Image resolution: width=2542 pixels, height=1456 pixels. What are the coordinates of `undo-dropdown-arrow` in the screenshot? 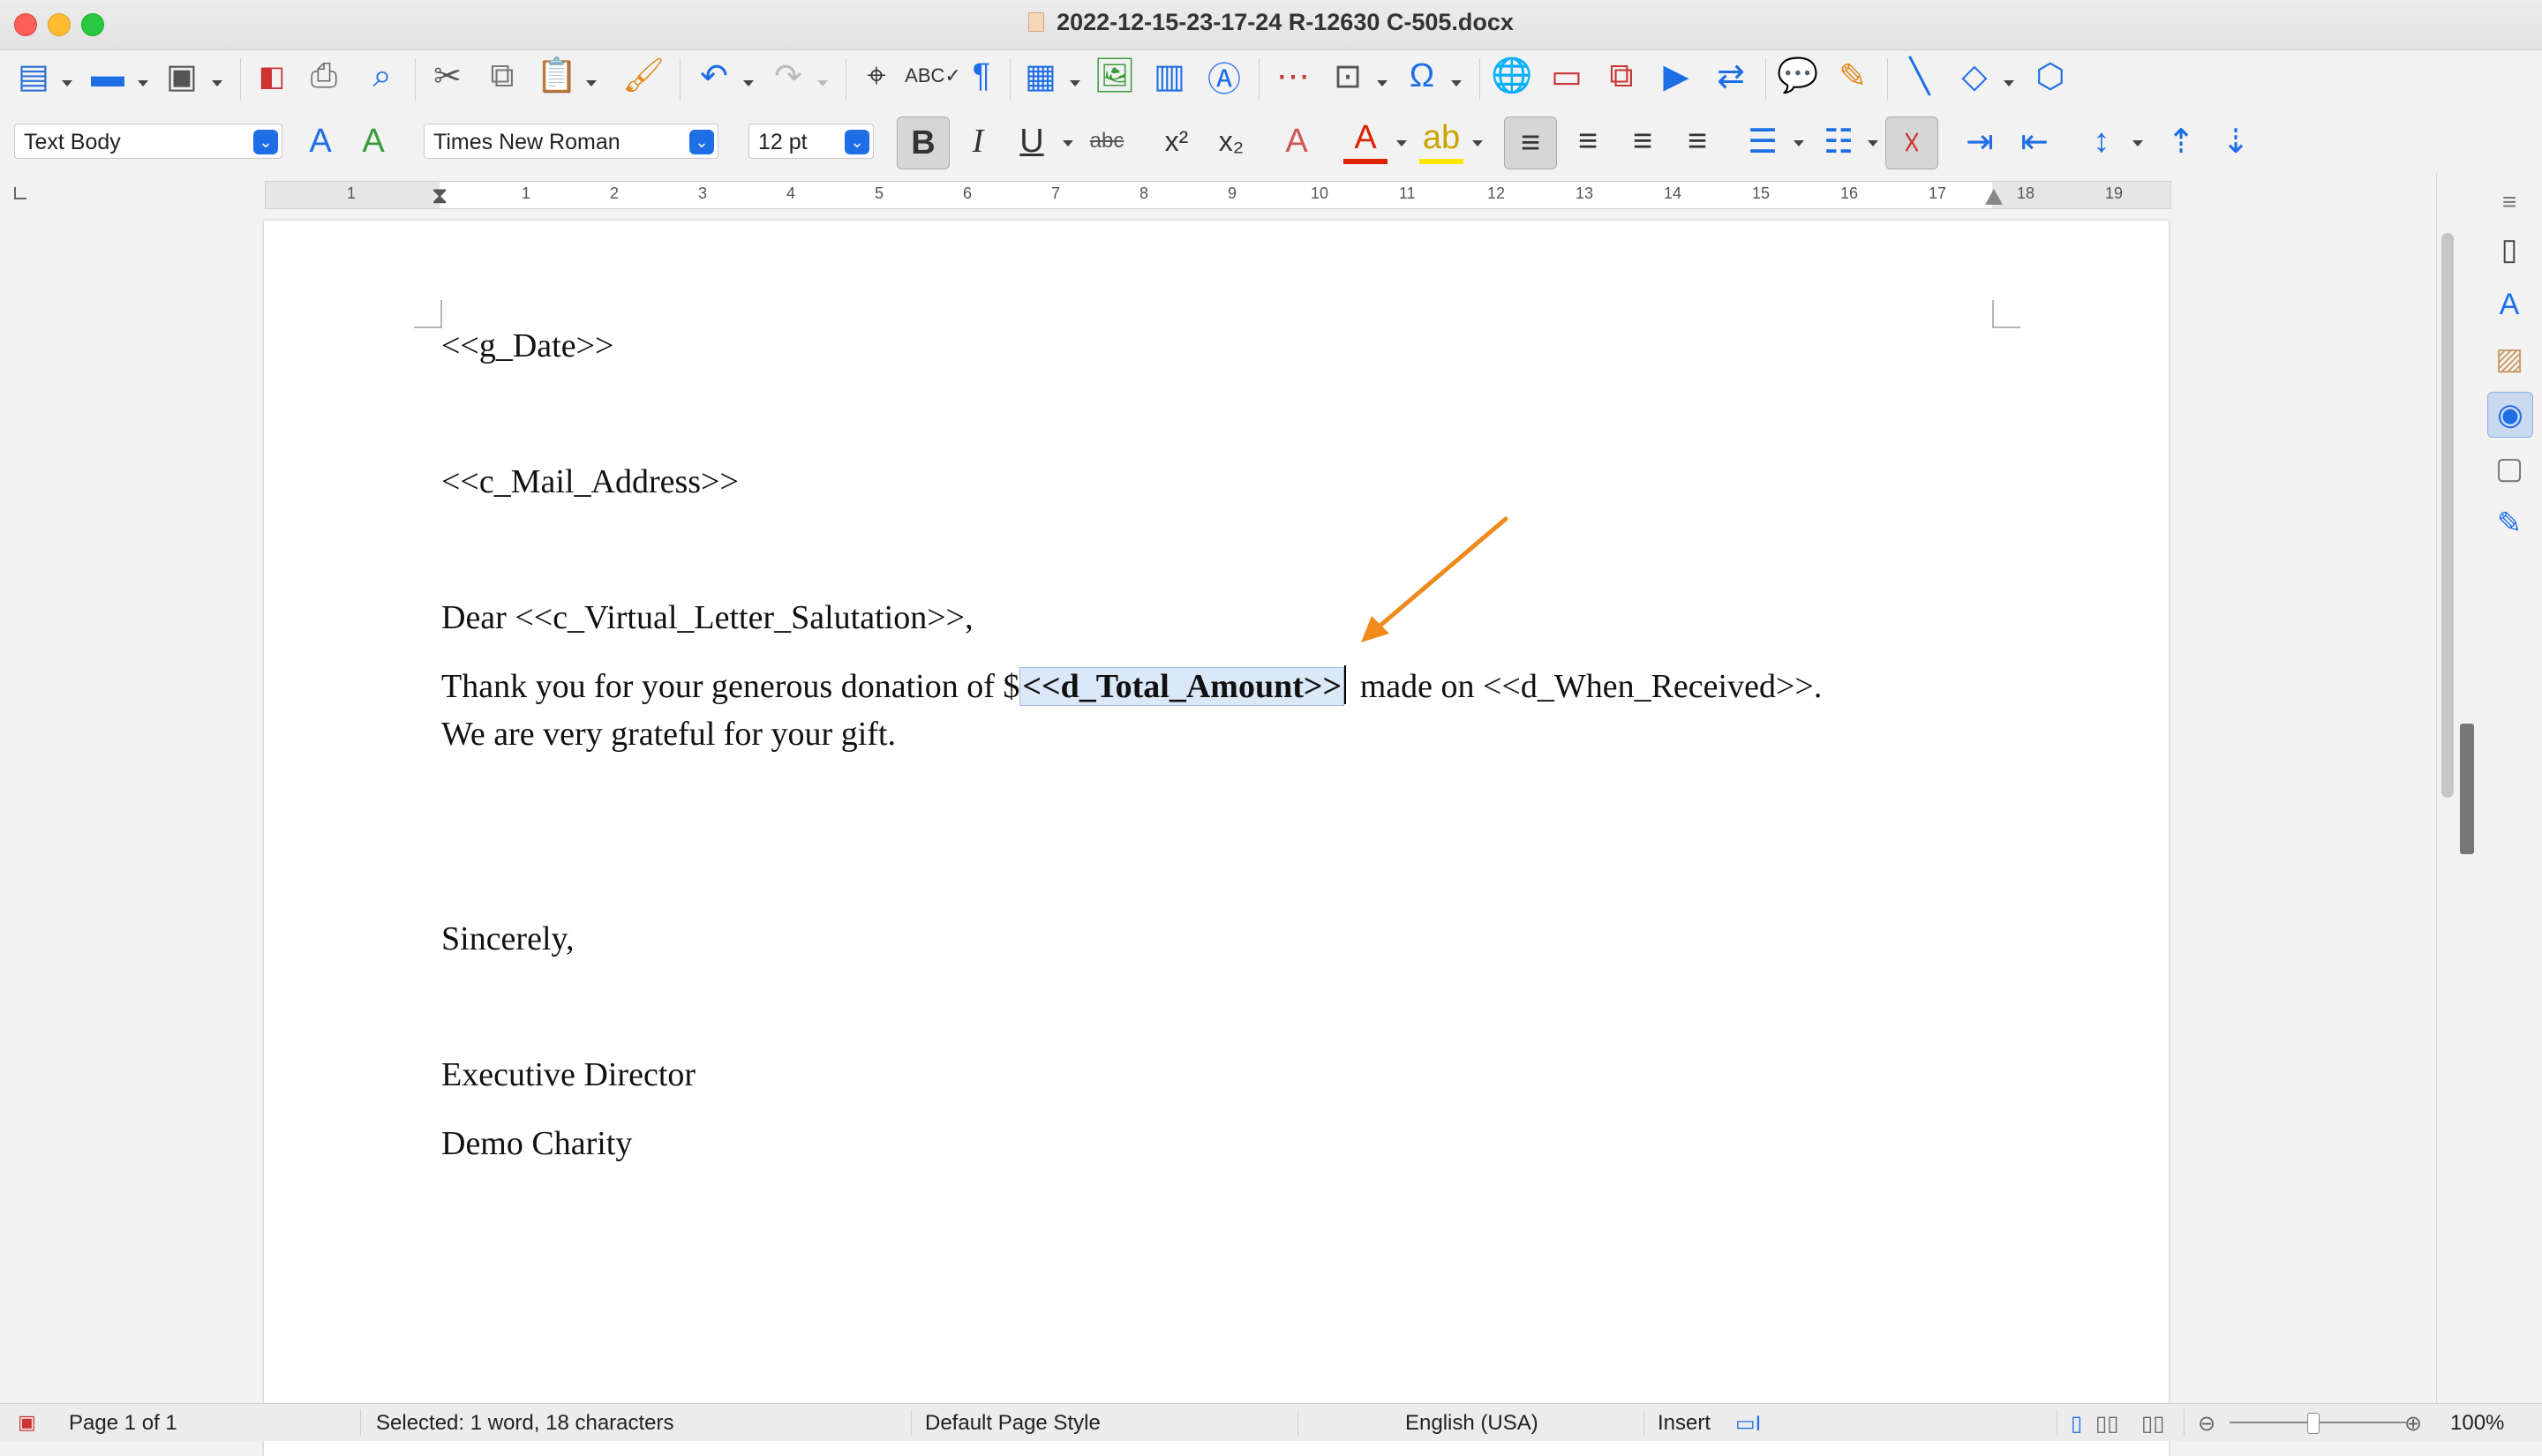 It's located at (749, 83).